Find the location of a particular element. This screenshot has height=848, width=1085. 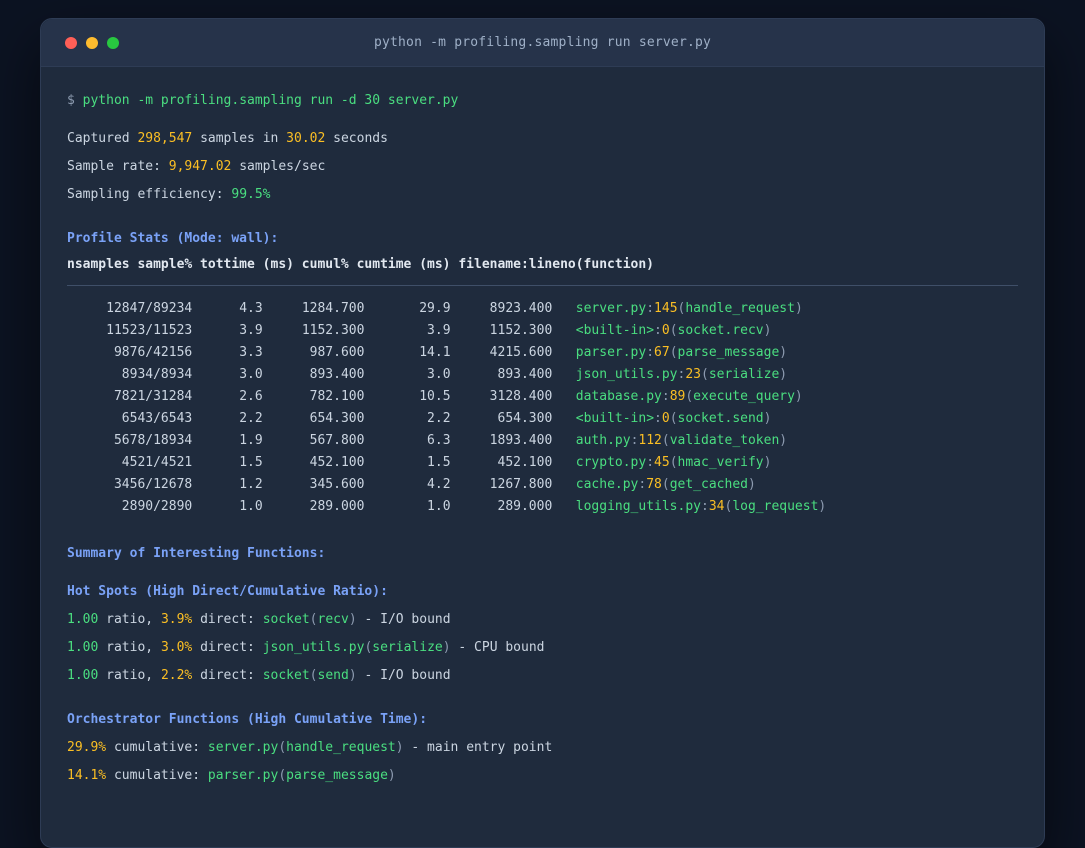

tottime-cell: 567.800 is located at coordinates (313, 440).